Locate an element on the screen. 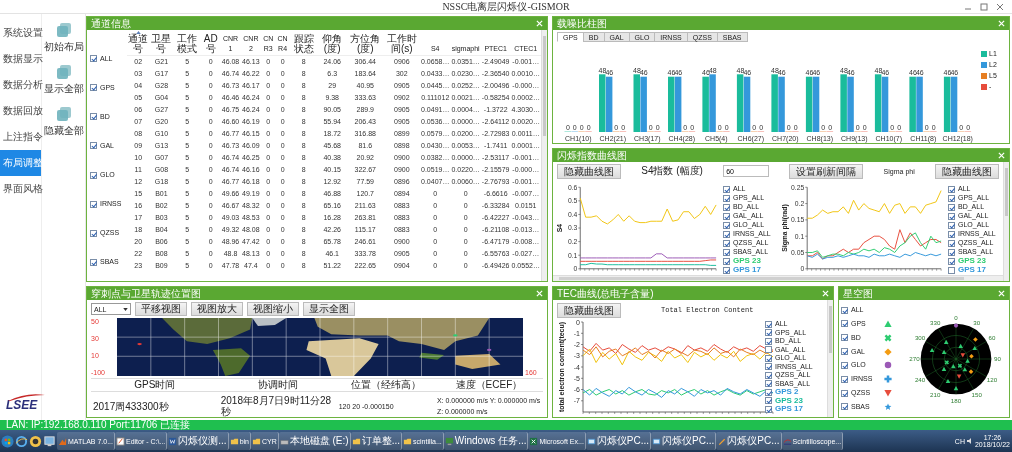 Image resolution: width=1012 pixels, height=452 pixels. column-header: 速度（ECEF） is located at coordinates (489, 385).